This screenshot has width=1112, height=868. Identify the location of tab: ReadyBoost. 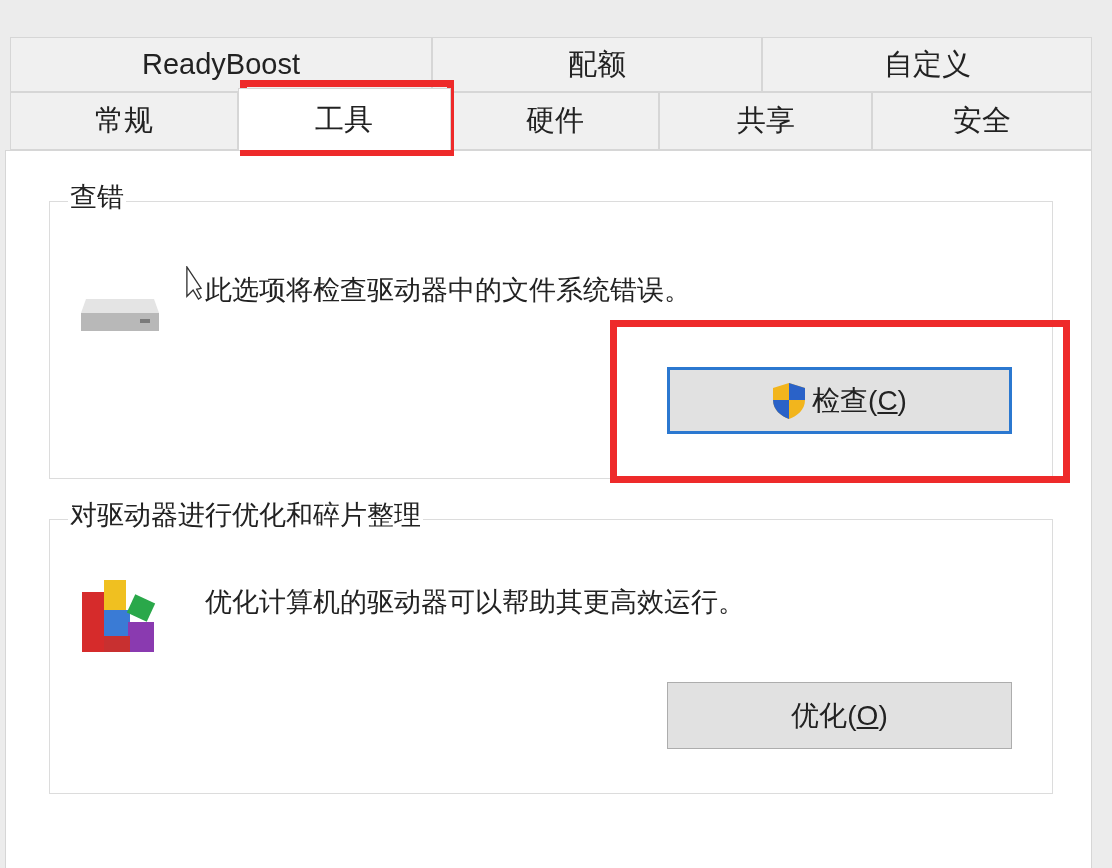
(221, 64).